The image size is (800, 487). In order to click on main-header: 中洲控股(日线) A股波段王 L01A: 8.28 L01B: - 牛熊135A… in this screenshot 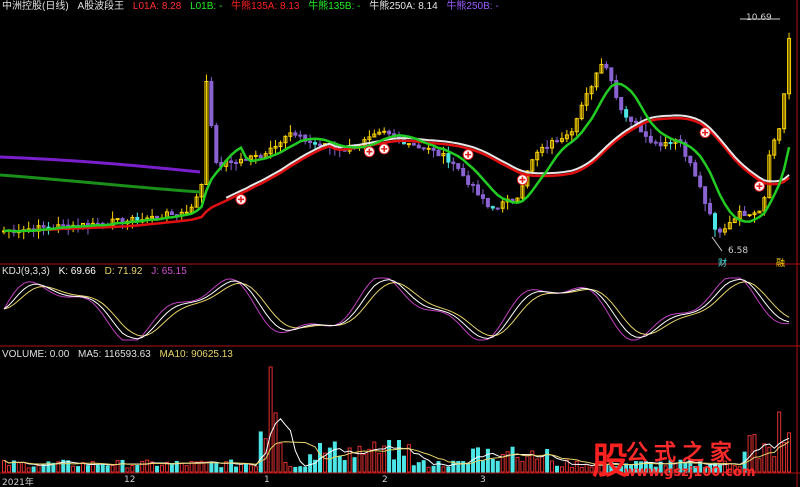, I will do `click(253, 7)`.